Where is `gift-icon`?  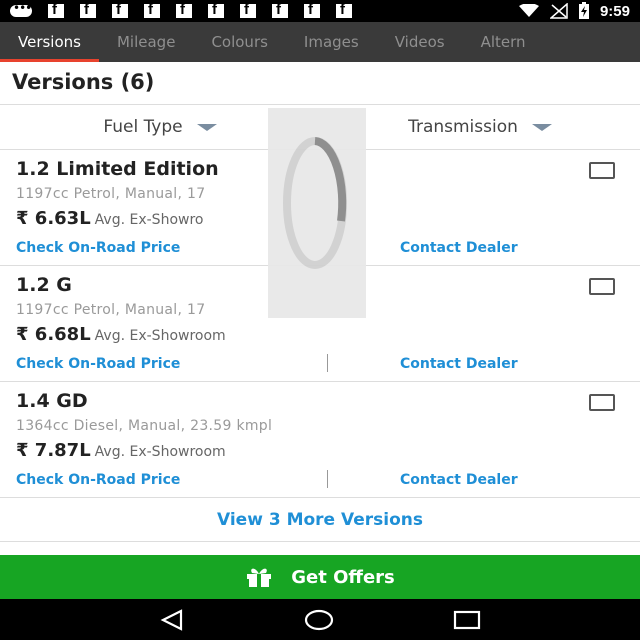 gift-icon is located at coordinates (259, 577).